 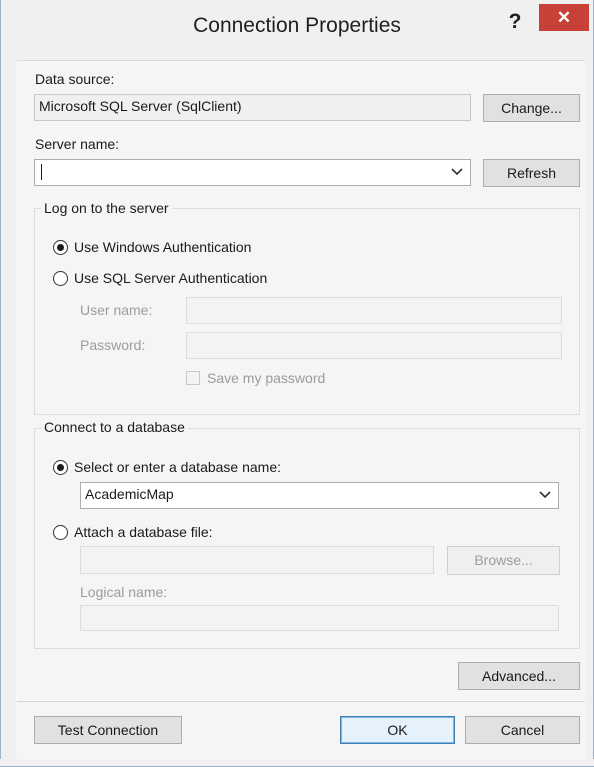 What do you see at coordinates (143, 532) in the screenshot?
I see `attach-file-label: Attach a database file:` at bounding box center [143, 532].